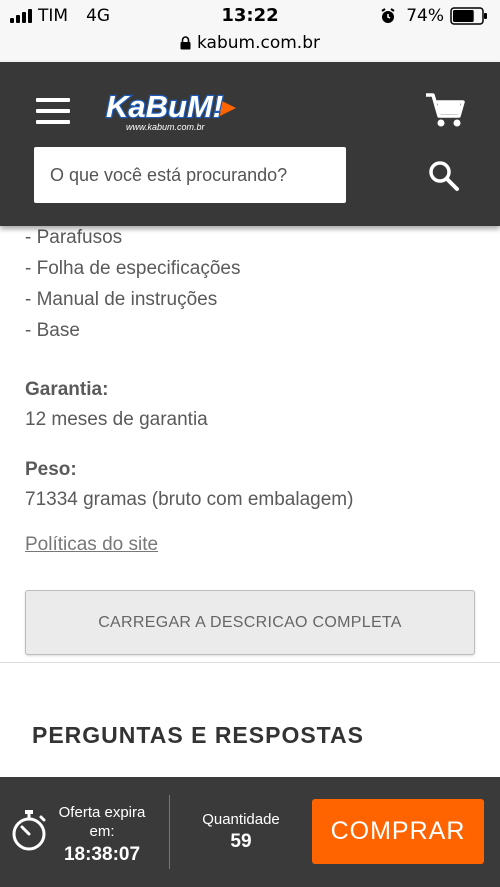 The height and width of the screenshot is (887, 500). What do you see at coordinates (29, 830) in the screenshot?
I see `stopwatch-icon` at bounding box center [29, 830].